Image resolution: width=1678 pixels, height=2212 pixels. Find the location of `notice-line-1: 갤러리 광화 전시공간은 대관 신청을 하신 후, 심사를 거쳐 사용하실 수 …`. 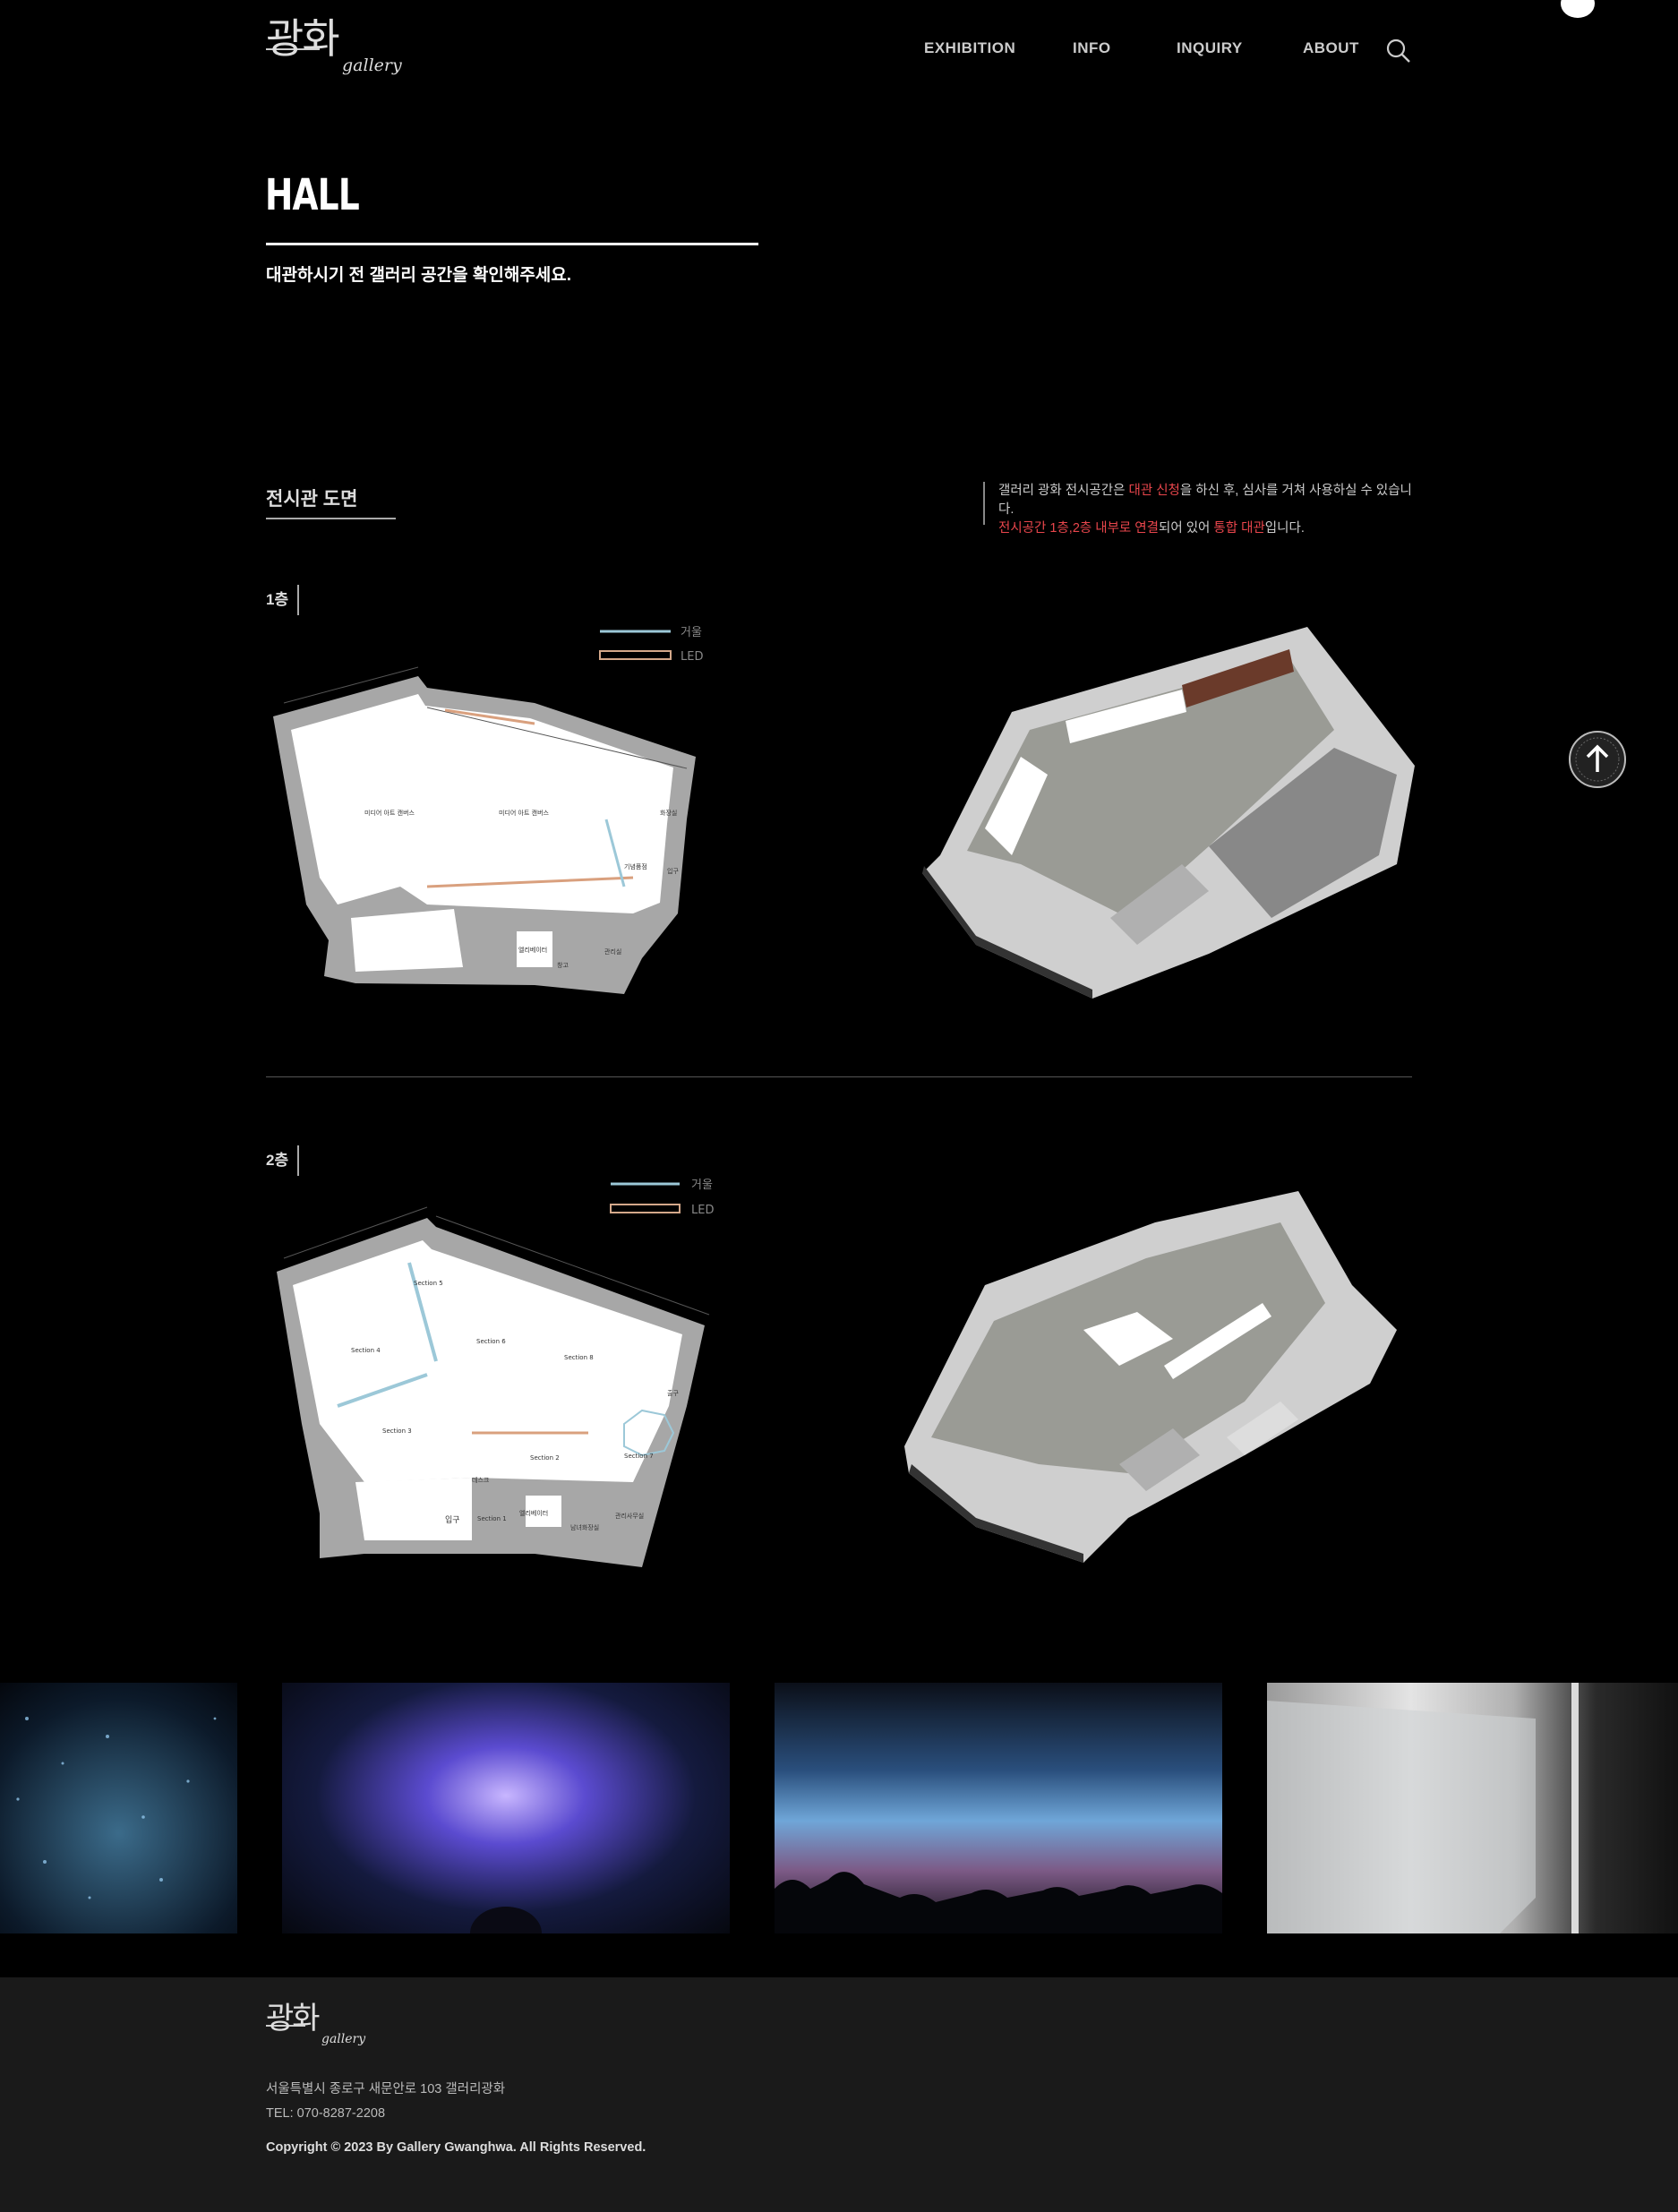

notice-line-1: 갤러리 광화 전시공간은 대관 신청을 하신 후, 심사를 거쳐 사용하실 수 … is located at coordinates (1212, 500).